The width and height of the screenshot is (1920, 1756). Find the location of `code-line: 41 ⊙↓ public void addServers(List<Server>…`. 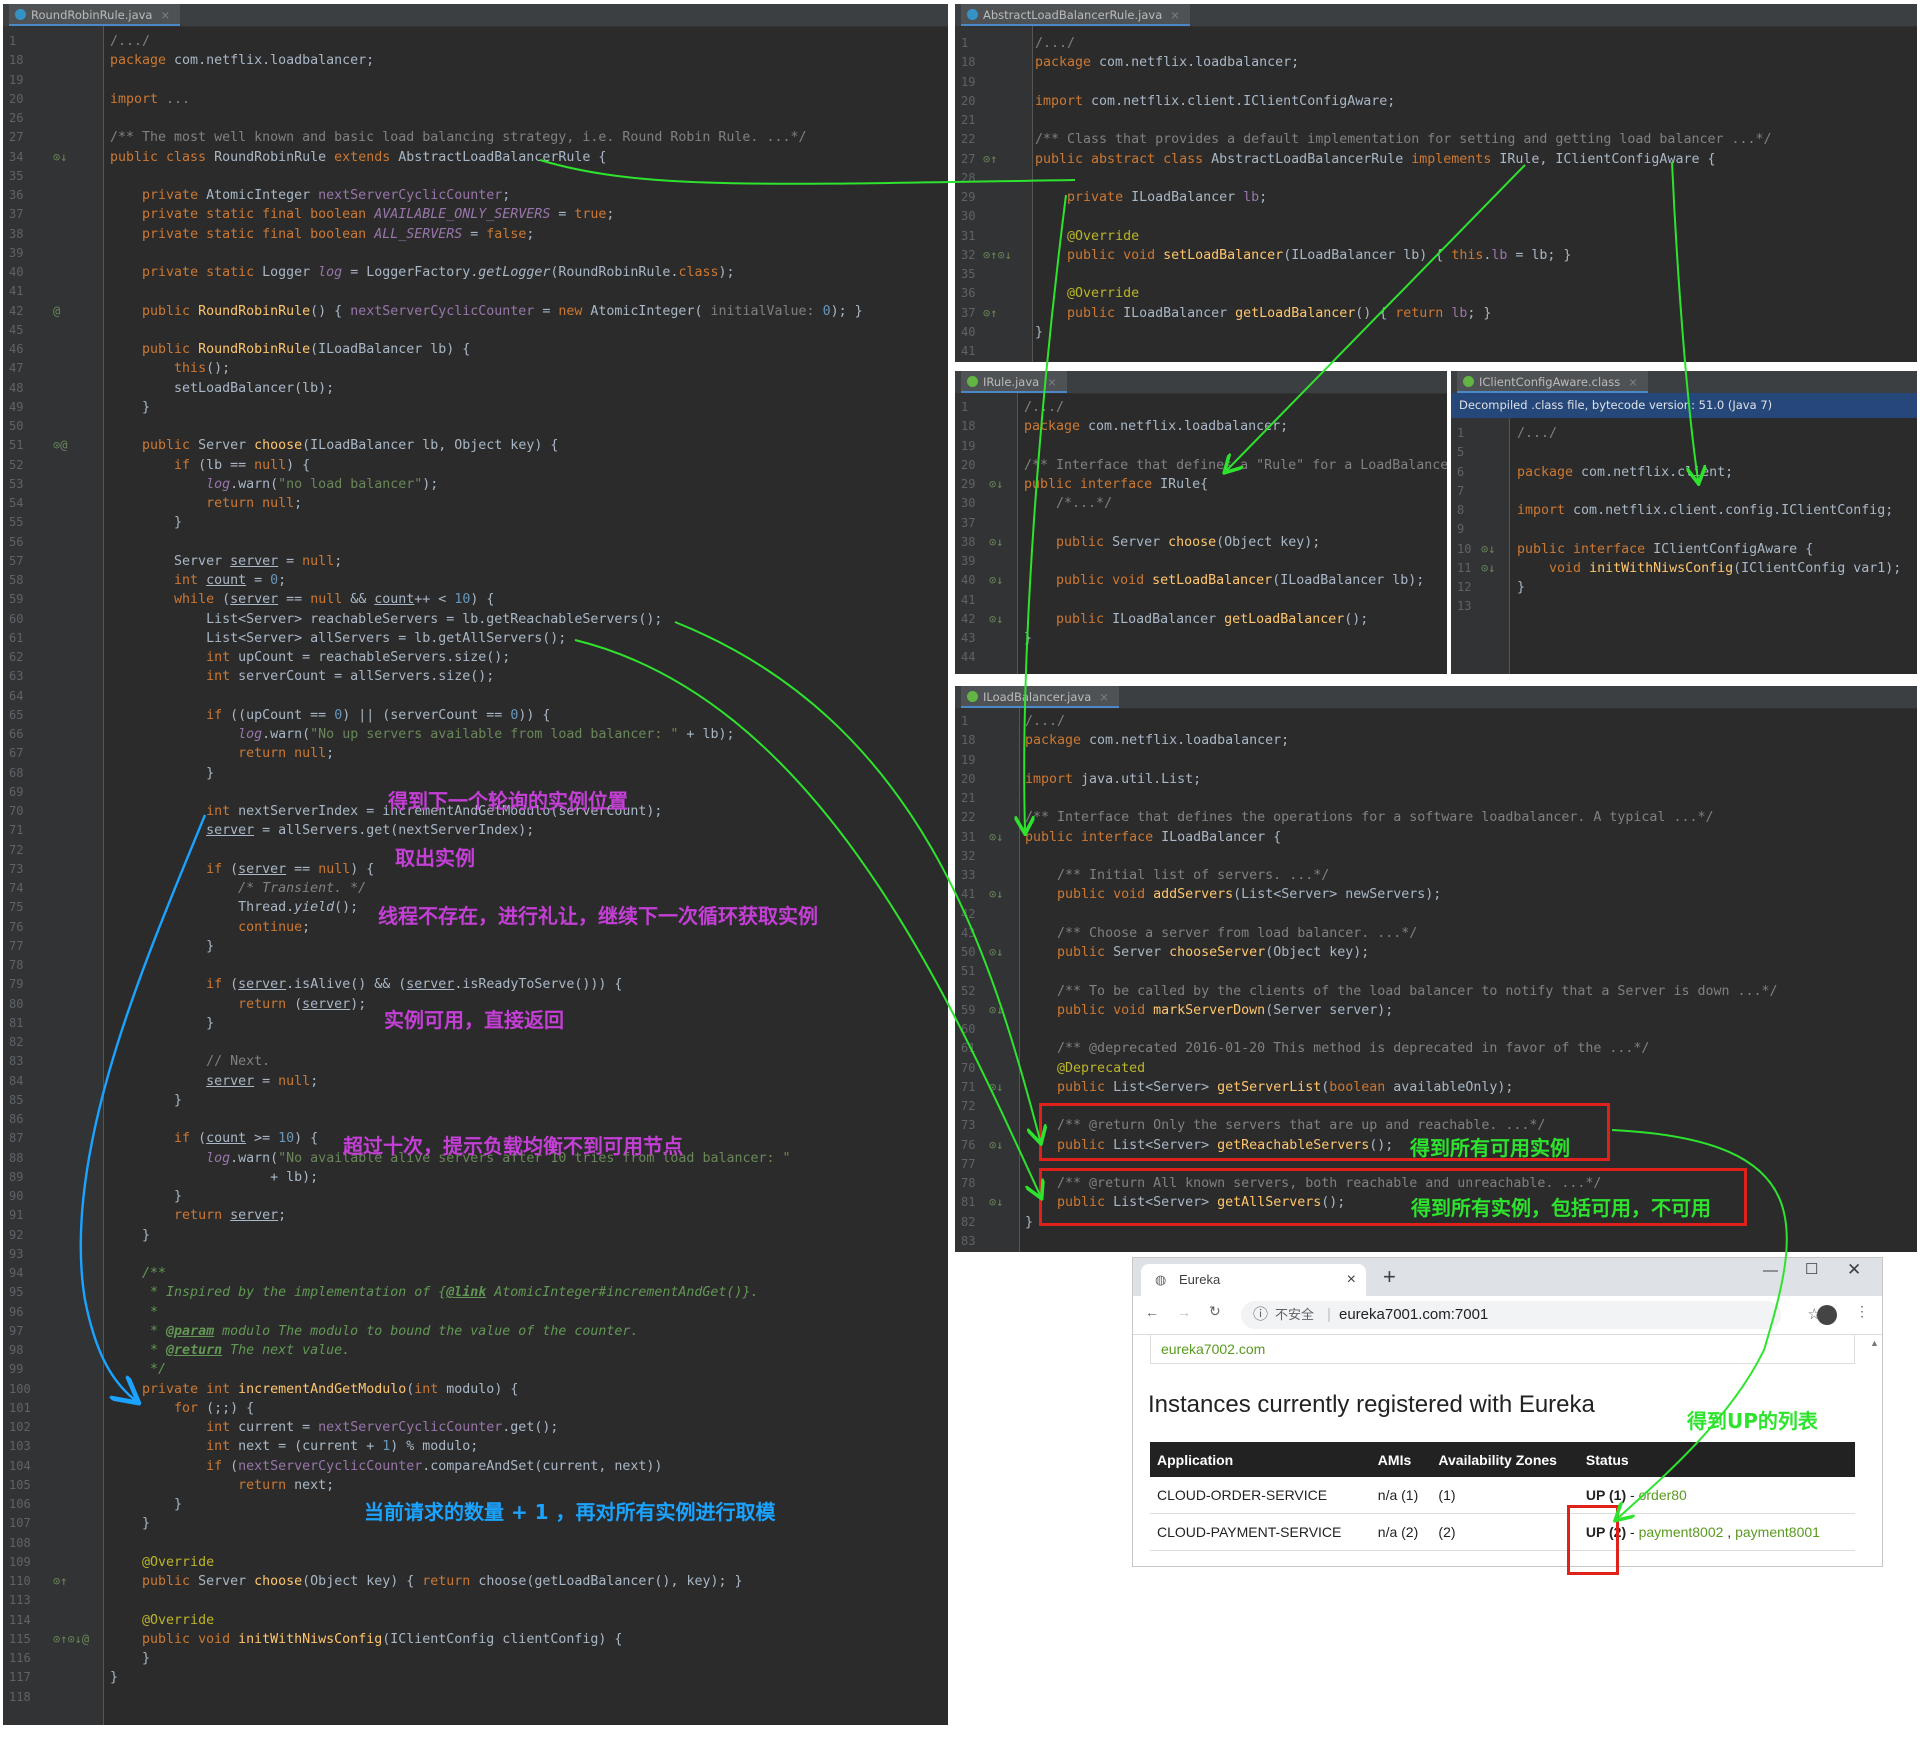

code-line: 41 ⊙↓ public void addServers(List<Server>… is located at coordinates (1436, 894).